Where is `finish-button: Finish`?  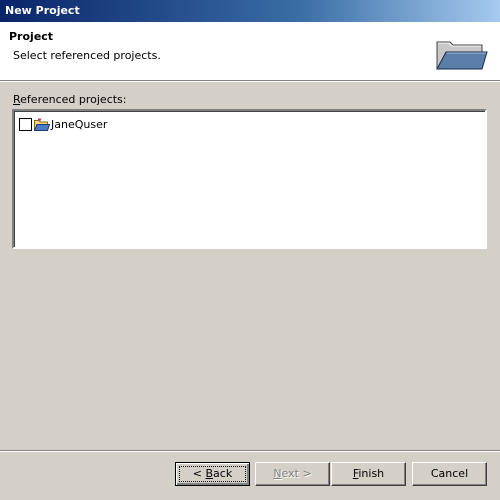
finish-button: Finish is located at coordinates (368, 474).